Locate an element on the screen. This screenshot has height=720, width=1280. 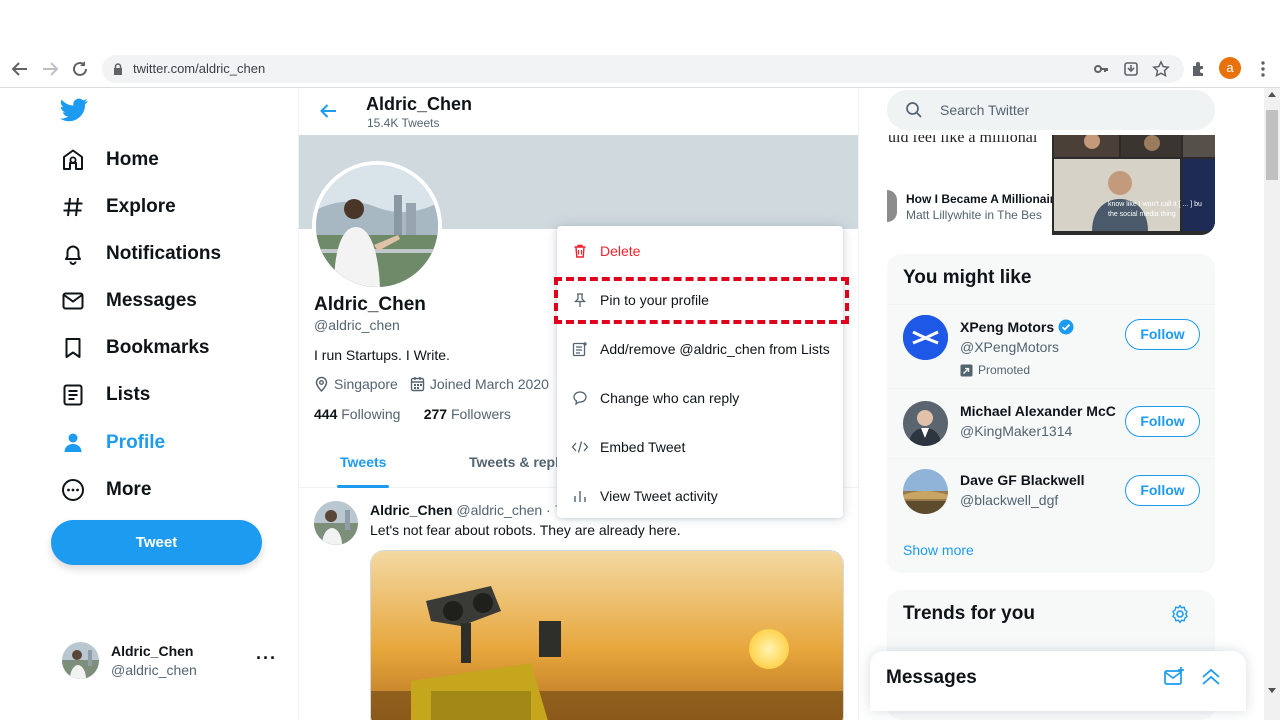
trash-icon is located at coordinates (580, 251).